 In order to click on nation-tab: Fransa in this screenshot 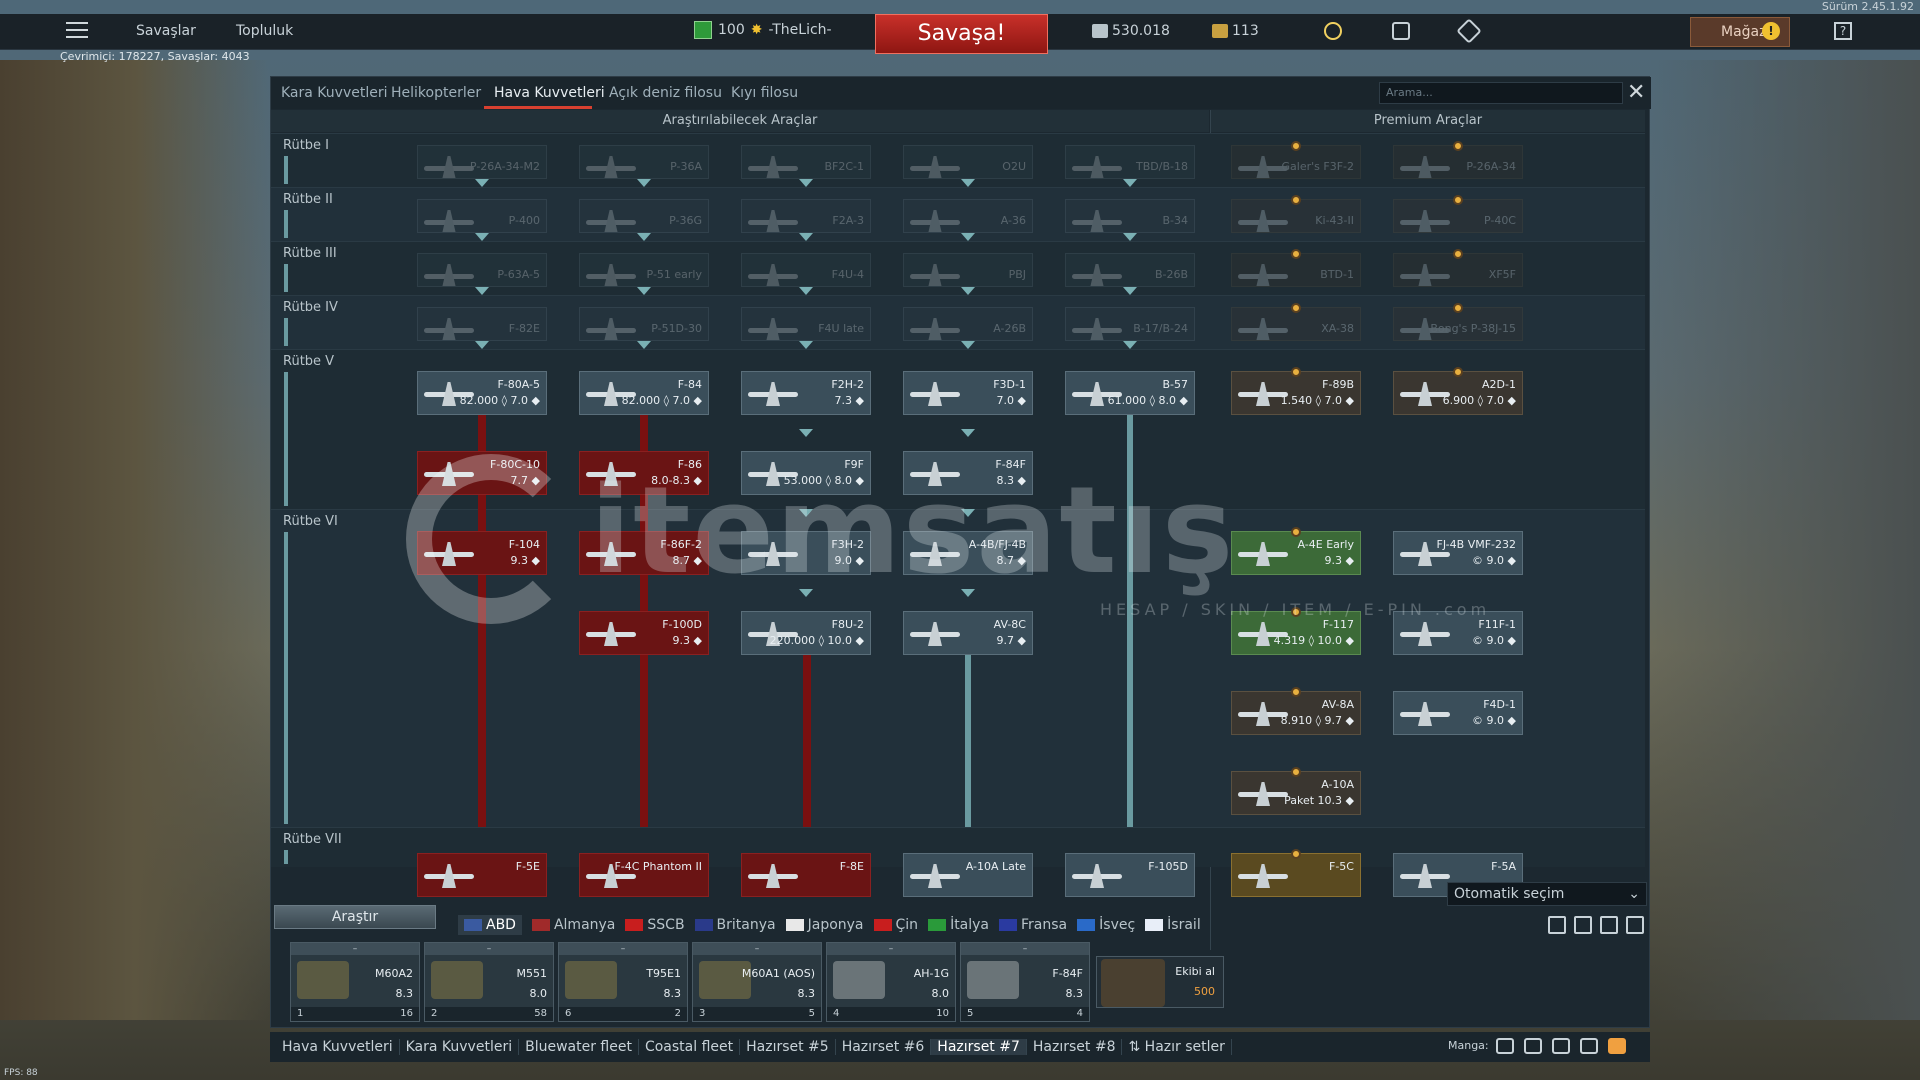, I will do `click(1033, 925)`.